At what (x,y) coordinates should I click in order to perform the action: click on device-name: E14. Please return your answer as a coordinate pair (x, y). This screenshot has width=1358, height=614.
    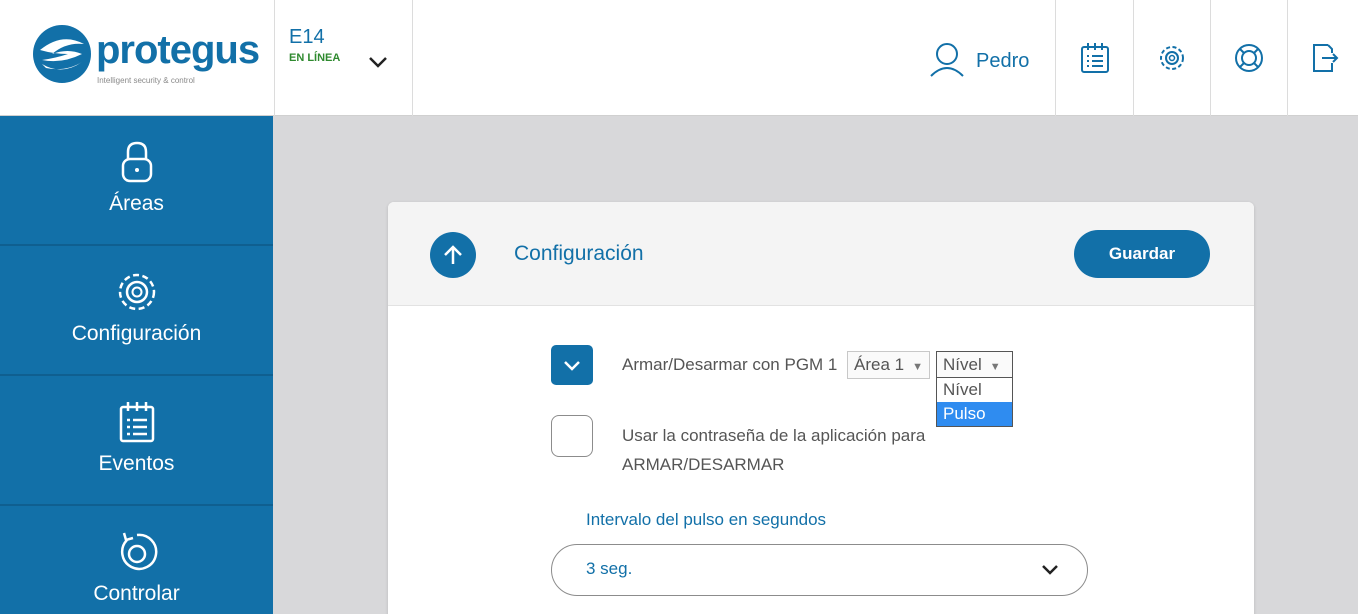
    Looking at the image, I should click on (307, 37).